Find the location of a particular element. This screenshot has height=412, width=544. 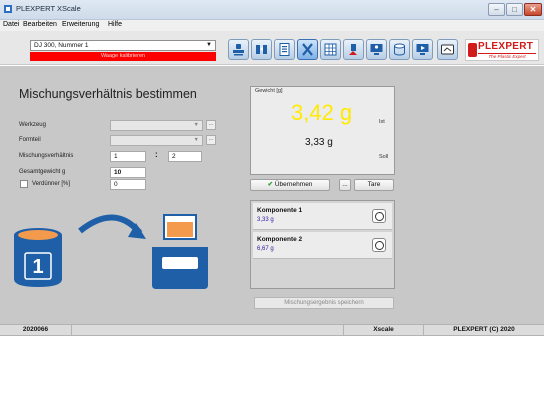

menu-bar: Datei Bearbeiten Erweiterung Hilfe is located at coordinates (272, 25).